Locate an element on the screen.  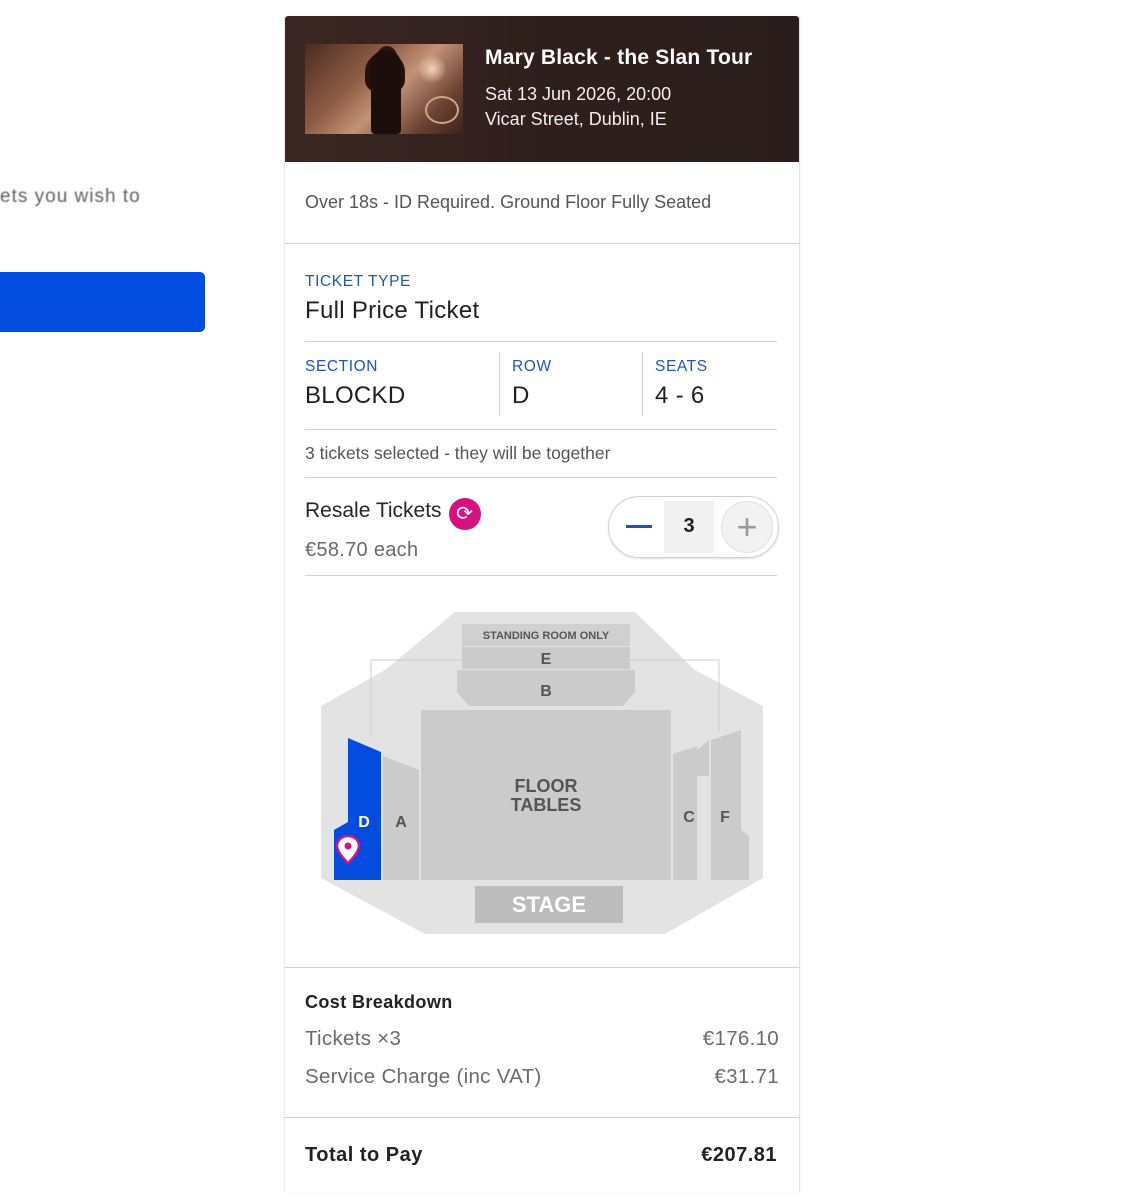
section-e-label: E is located at coordinates (546, 659).